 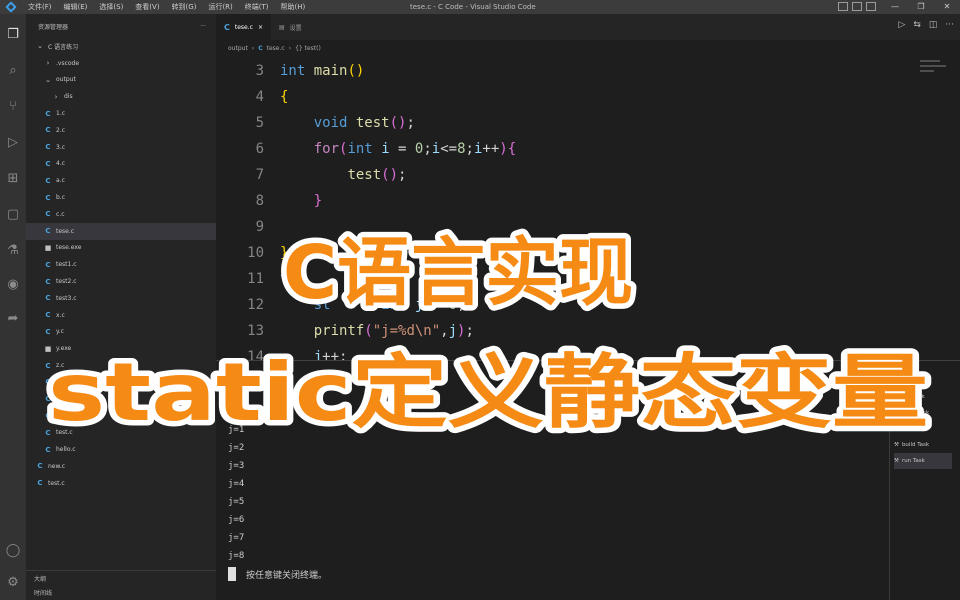 What do you see at coordinates (843, 6) in the screenshot?
I see `toggle-sidebar-icon` at bounding box center [843, 6].